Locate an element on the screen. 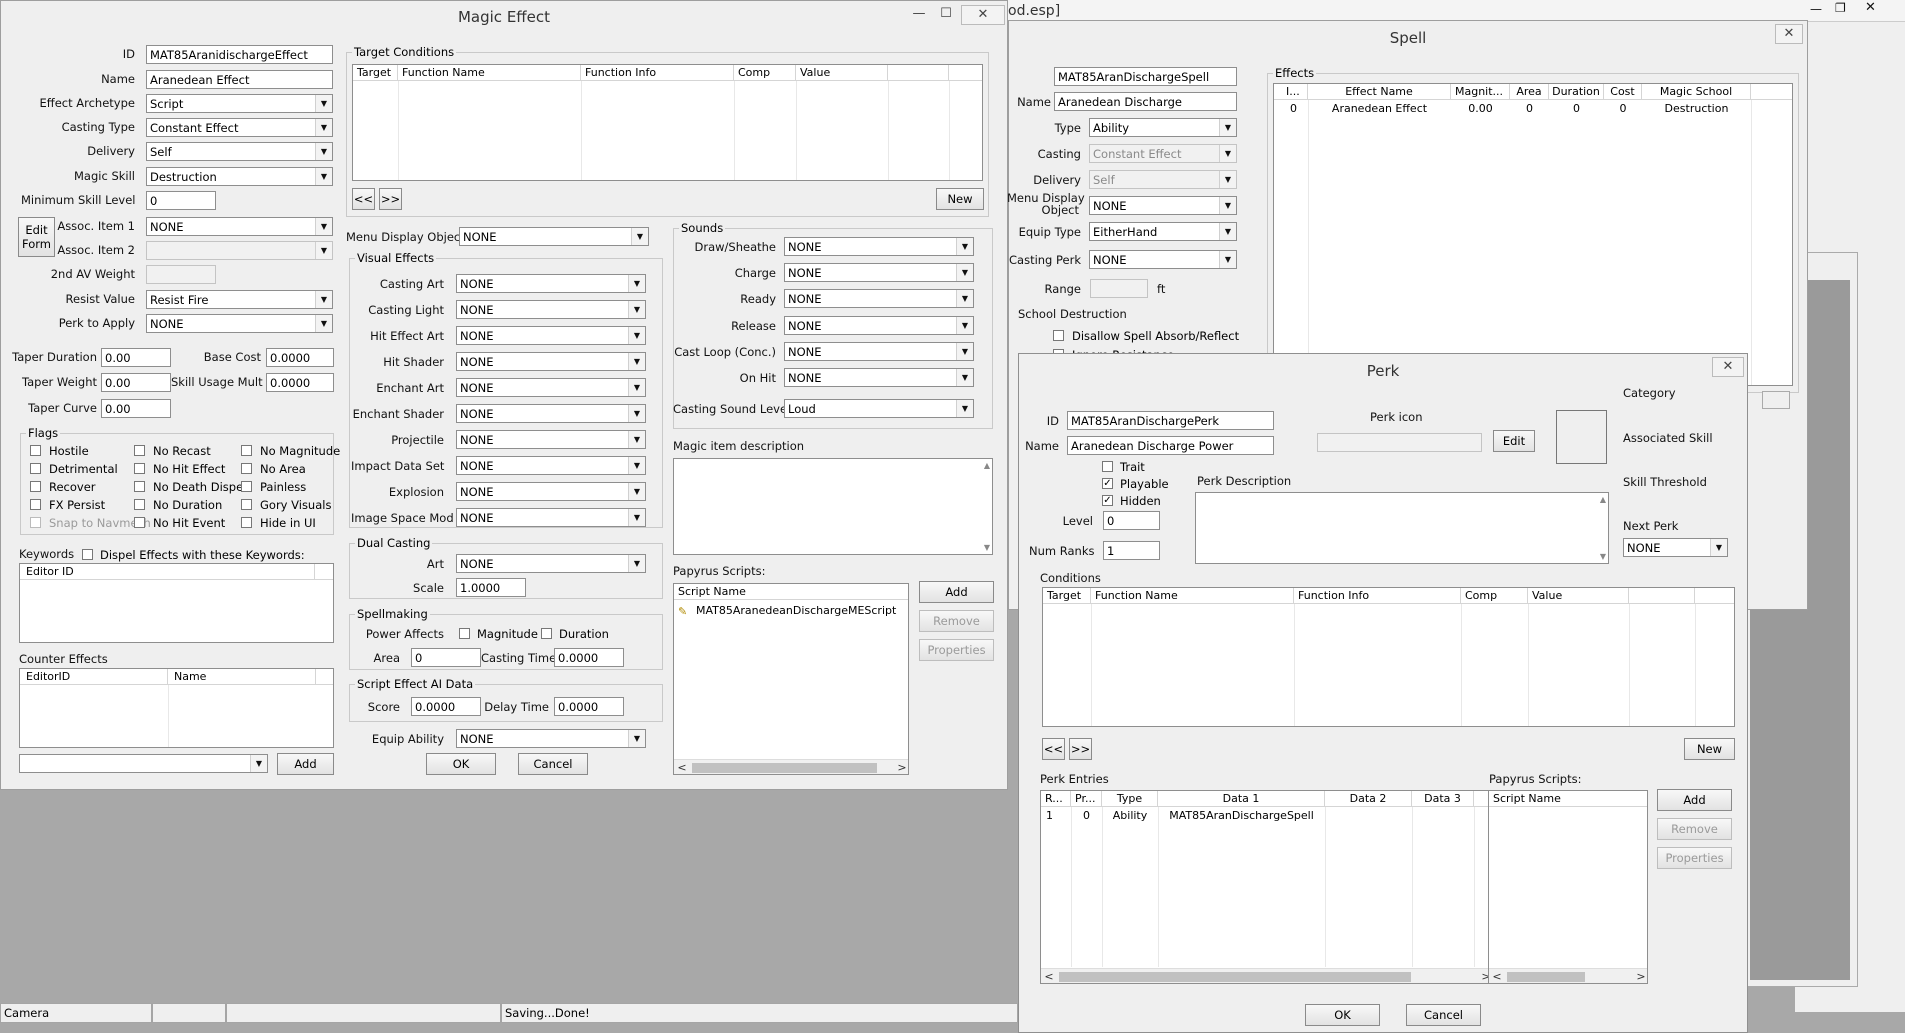 The height and width of the screenshot is (1033, 1905). trait-checkbox is located at coordinates (1107, 466).